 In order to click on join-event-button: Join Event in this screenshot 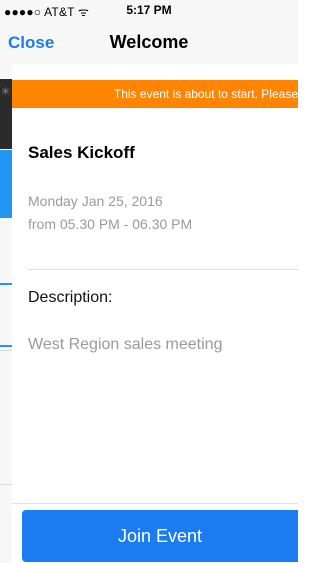, I will do `click(160, 536)`.